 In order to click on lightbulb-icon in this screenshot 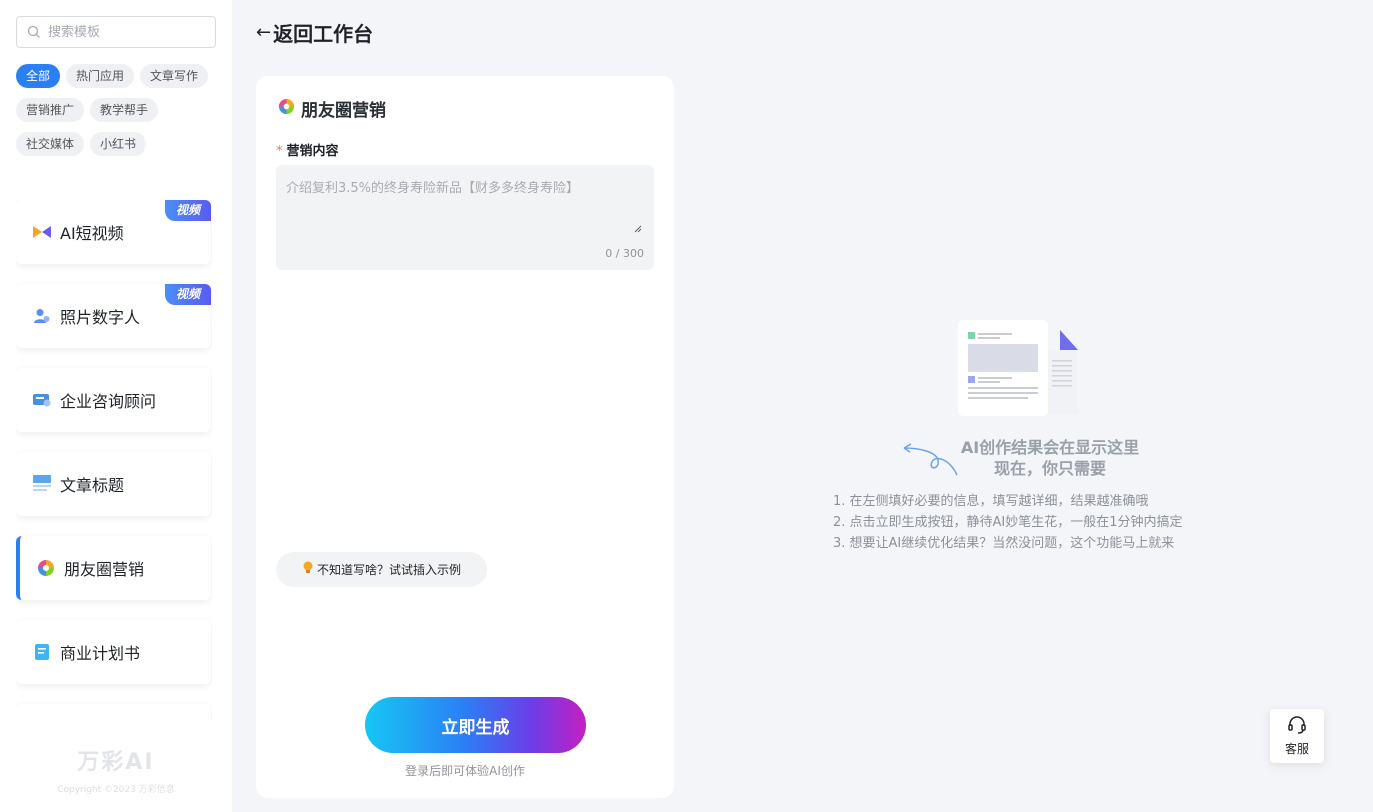, I will do `click(308, 569)`.